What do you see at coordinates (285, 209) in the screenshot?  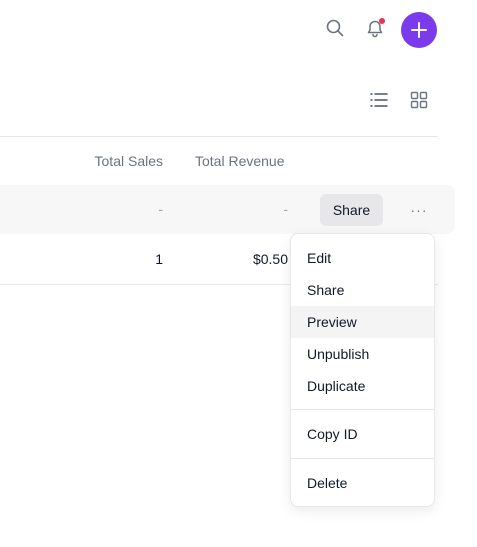 I see `total-revenue-cell: -` at bounding box center [285, 209].